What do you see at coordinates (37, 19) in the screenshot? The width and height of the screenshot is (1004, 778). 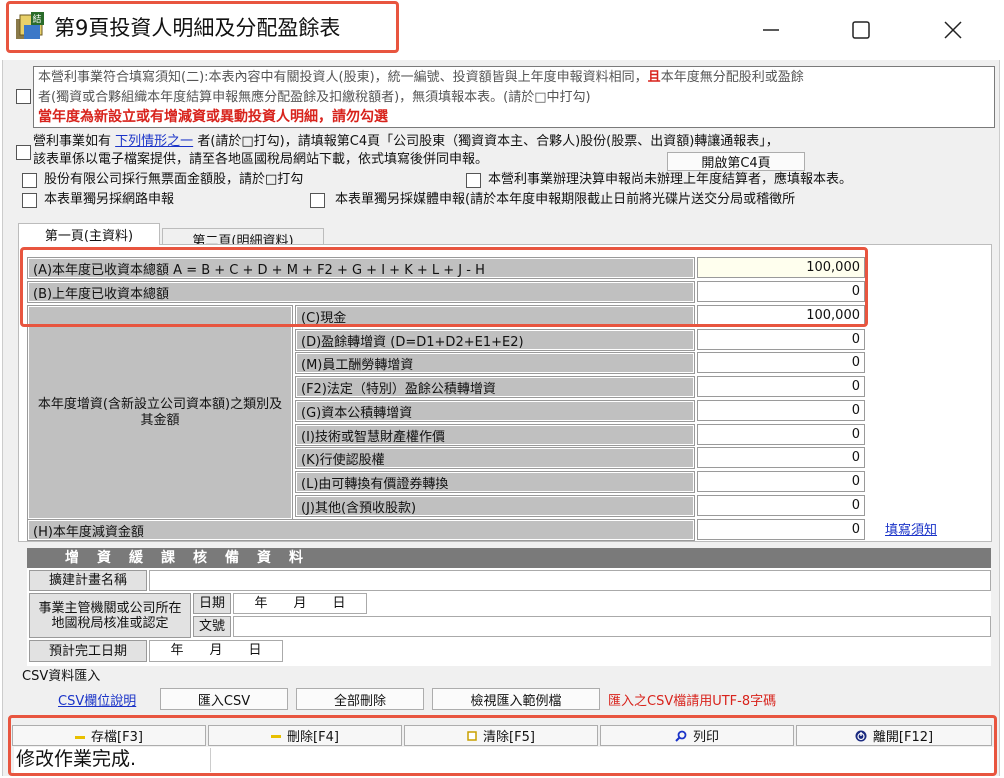 I see `svg-text: 結` at bounding box center [37, 19].